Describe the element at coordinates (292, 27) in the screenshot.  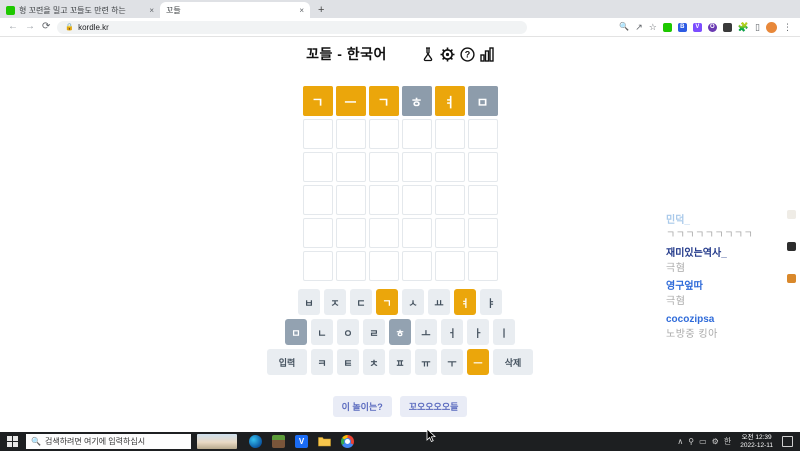
I see `address-bar: 🔒 kordle.kr` at that location.